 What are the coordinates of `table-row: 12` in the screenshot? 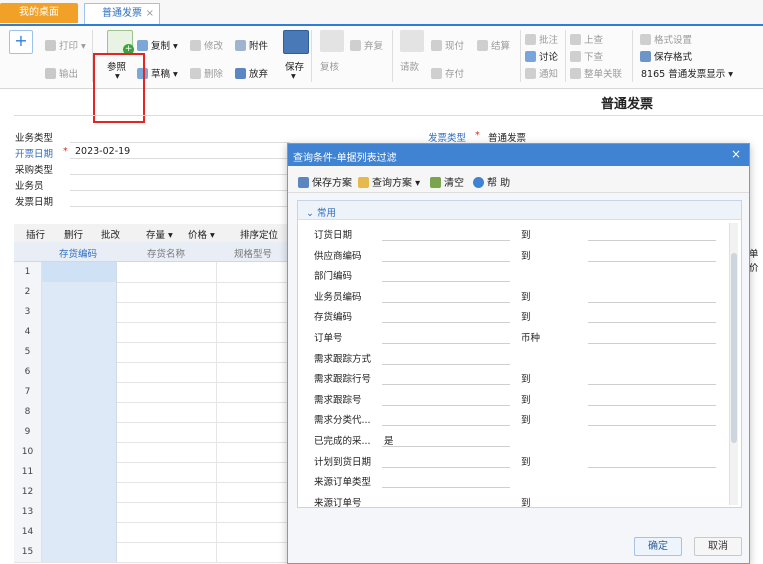 It's located at (154, 492).